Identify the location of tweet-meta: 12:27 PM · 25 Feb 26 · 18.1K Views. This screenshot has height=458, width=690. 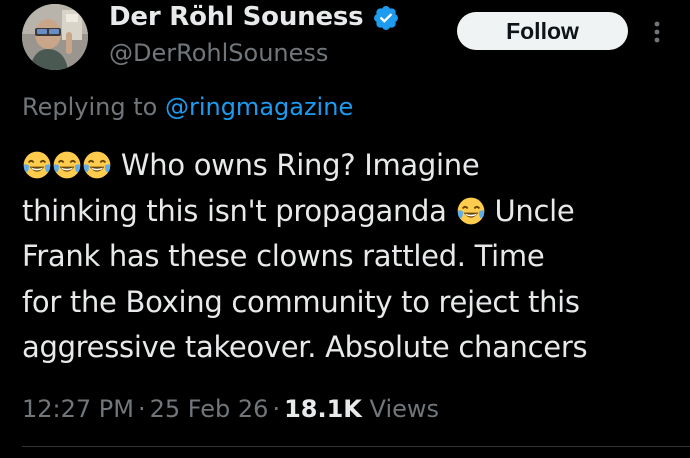
(230, 409).